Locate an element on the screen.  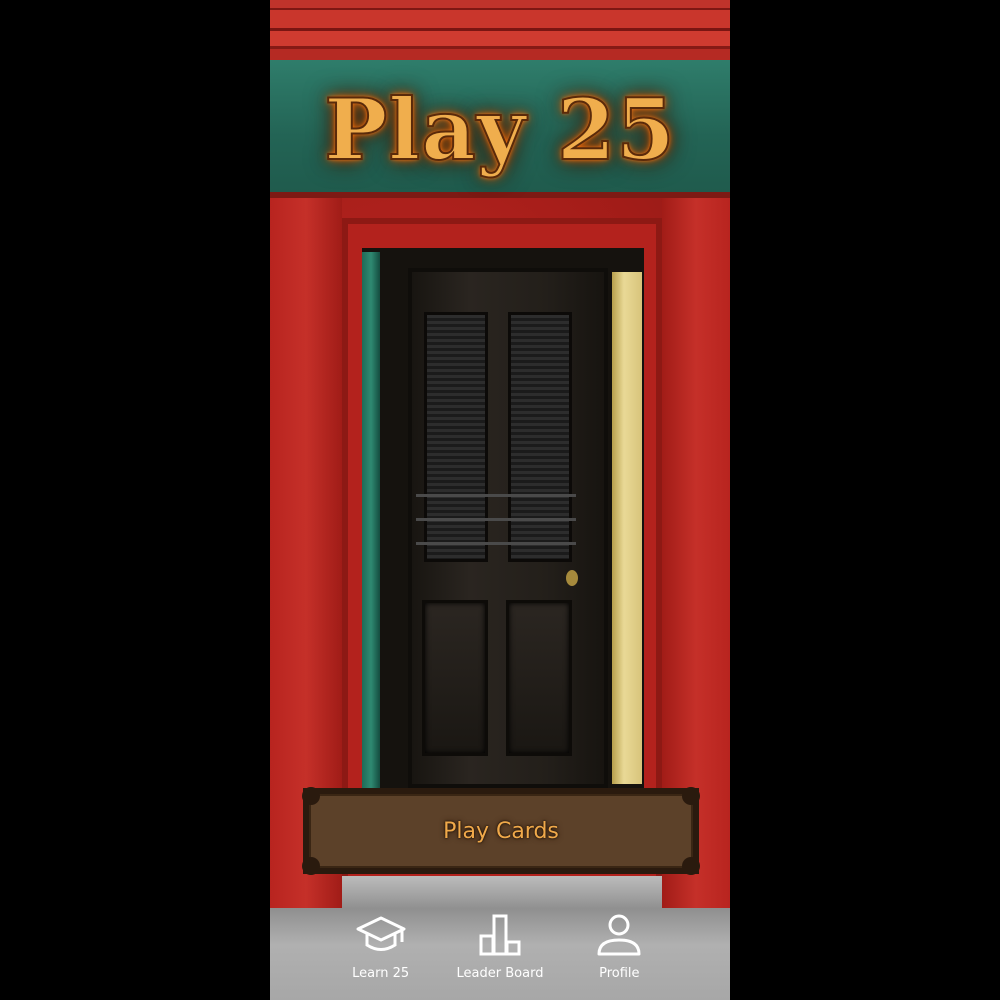
app-title: Play 25 is located at coordinates (499, 129).